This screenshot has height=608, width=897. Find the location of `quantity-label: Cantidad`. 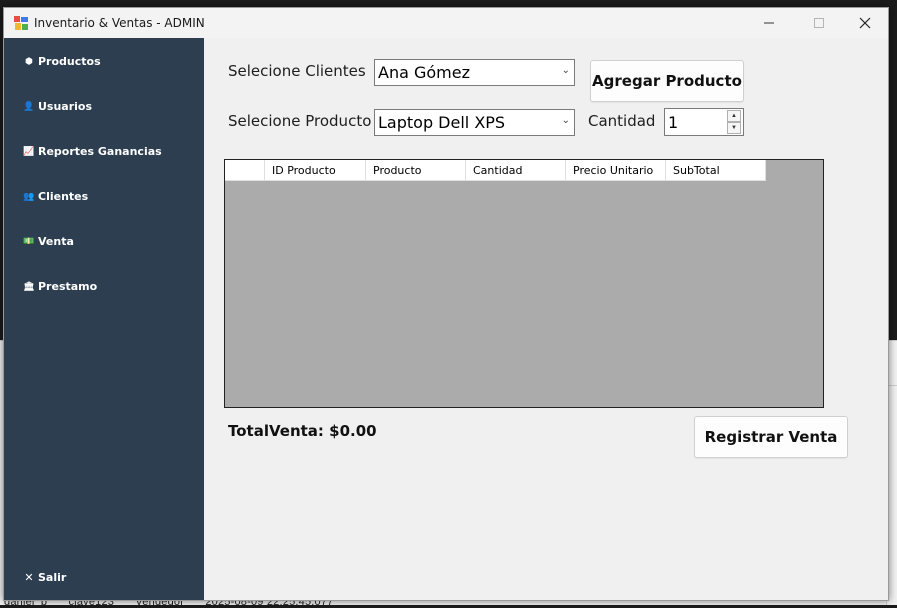

quantity-label: Cantidad is located at coordinates (622, 121).